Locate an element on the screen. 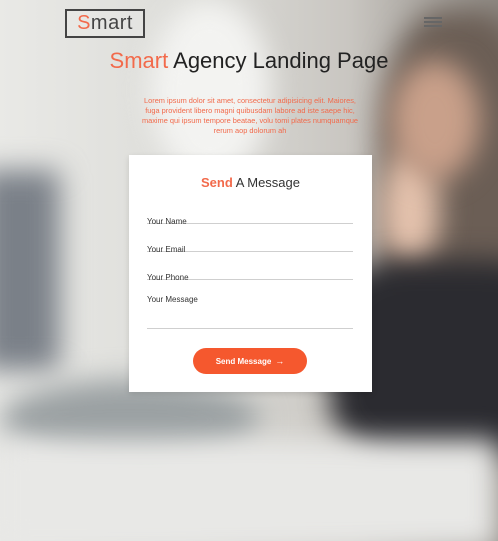  page-title: Smart Agency Landing Page is located at coordinates (249, 61).